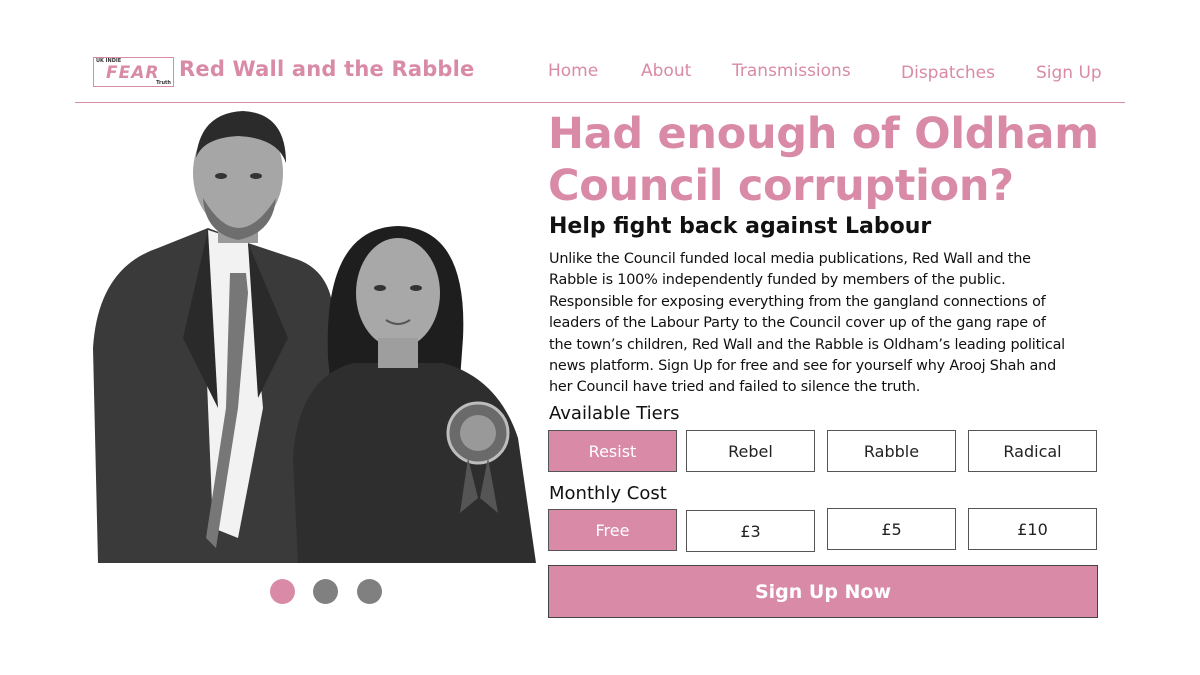  Describe the element at coordinates (848, 160) in the screenshot. I see `page-headline: Had enough of Oldham Council corruption?` at that location.